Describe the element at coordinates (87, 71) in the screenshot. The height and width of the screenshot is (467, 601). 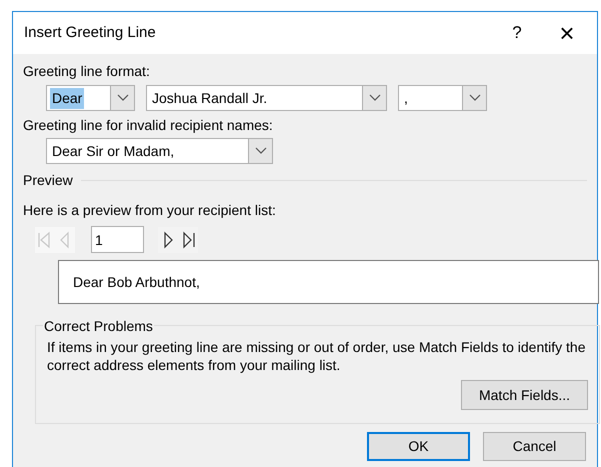
I see `format-label: Greeting line format:` at that location.